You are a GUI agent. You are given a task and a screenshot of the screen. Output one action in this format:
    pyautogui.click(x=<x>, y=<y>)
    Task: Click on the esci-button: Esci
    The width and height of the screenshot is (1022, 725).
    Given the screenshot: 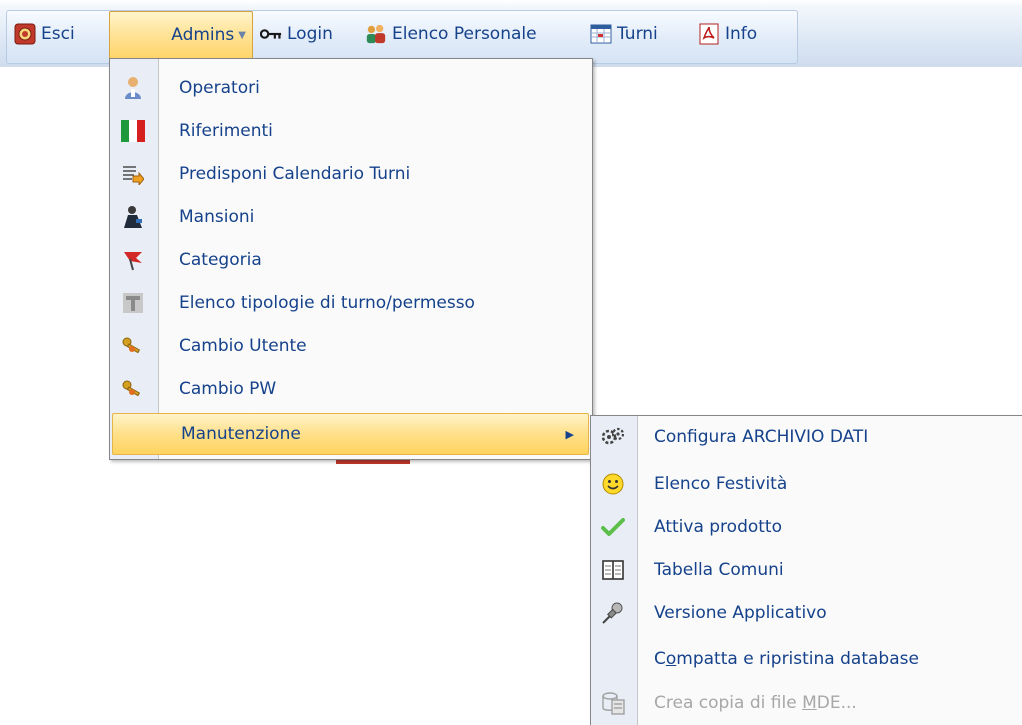 What is the action you would take?
    pyautogui.click(x=44, y=34)
    